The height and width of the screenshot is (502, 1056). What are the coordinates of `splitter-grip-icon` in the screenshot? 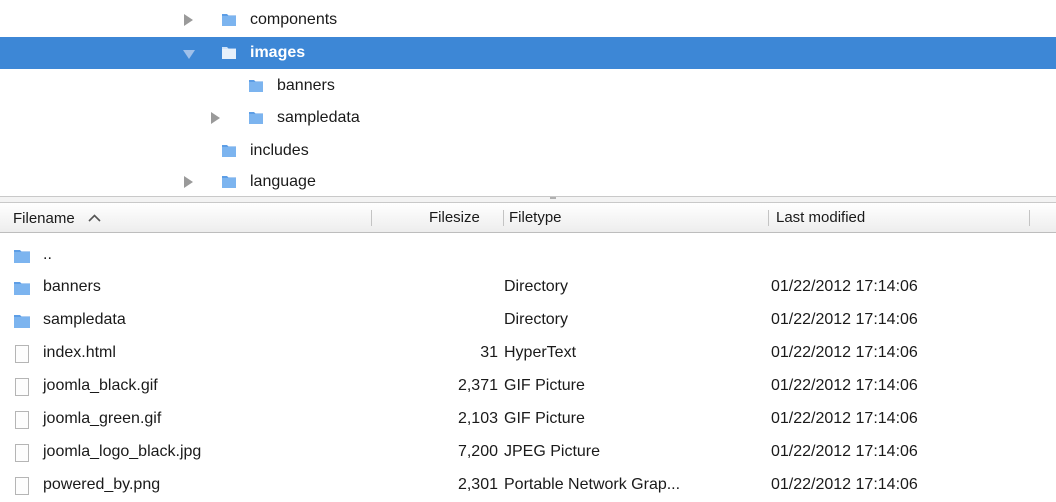 It's located at (553, 198).